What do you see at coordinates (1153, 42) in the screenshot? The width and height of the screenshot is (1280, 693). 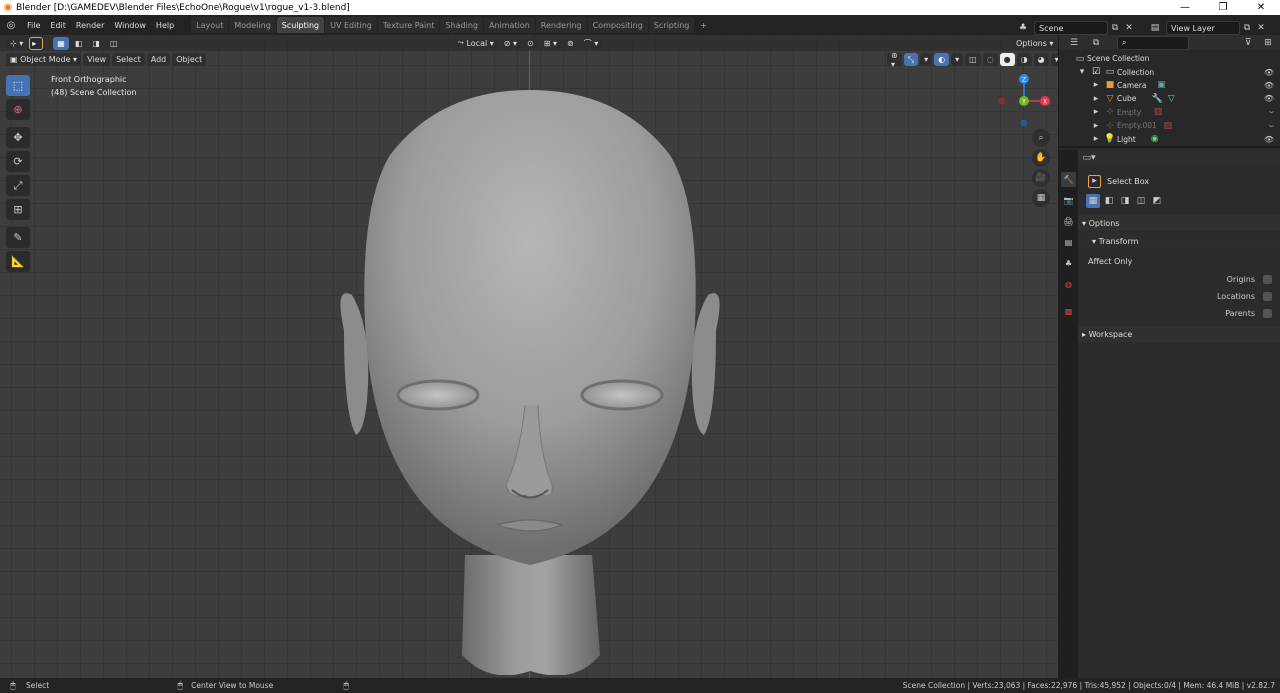 I see `outliner-search-input: ⌕` at bounding box center [1153, 42].